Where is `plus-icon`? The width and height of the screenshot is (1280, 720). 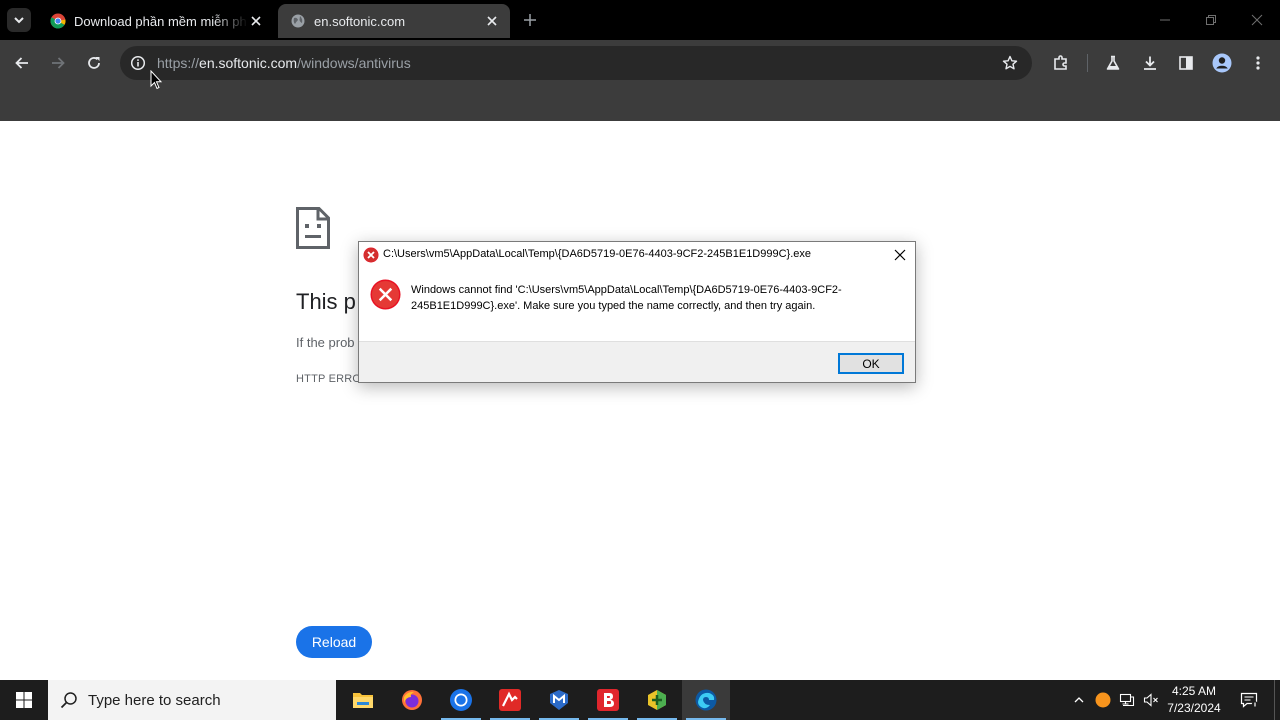 plus-icon is located at coordinates (530, 20).